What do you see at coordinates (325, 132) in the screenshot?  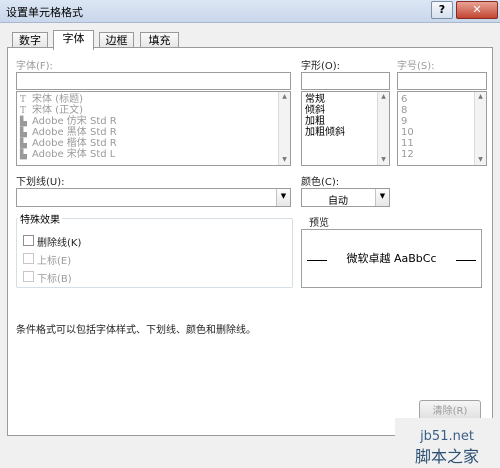 I see `list-item: 加粗倾斜` at bounding box center [325, 132].